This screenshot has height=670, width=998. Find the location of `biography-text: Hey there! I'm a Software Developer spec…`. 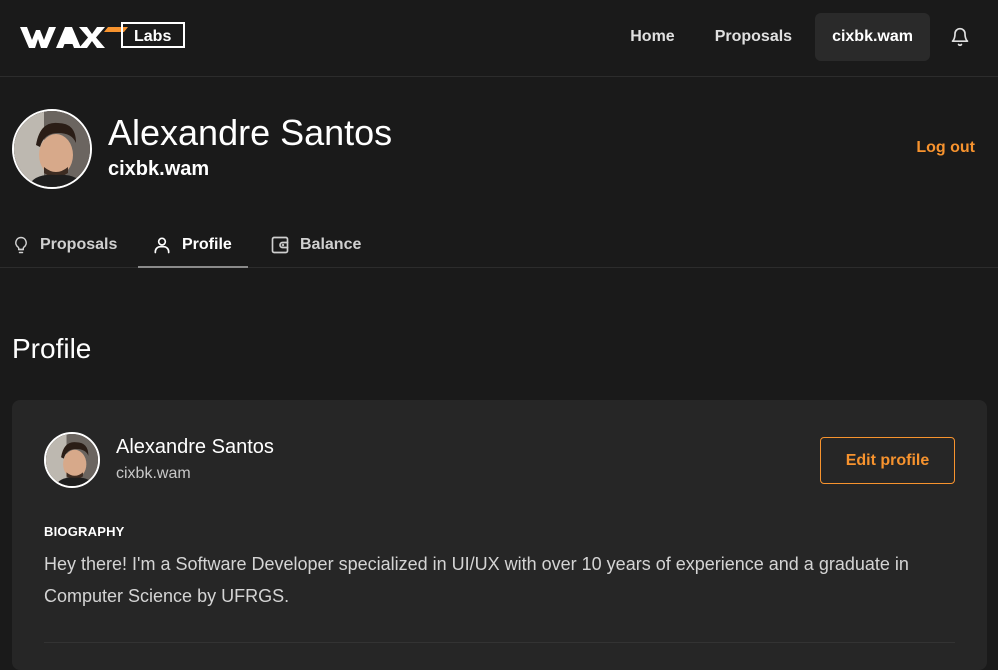

biography-text: Hey there! I'm a Software Developer spec… is located at coordinates (476, 580).